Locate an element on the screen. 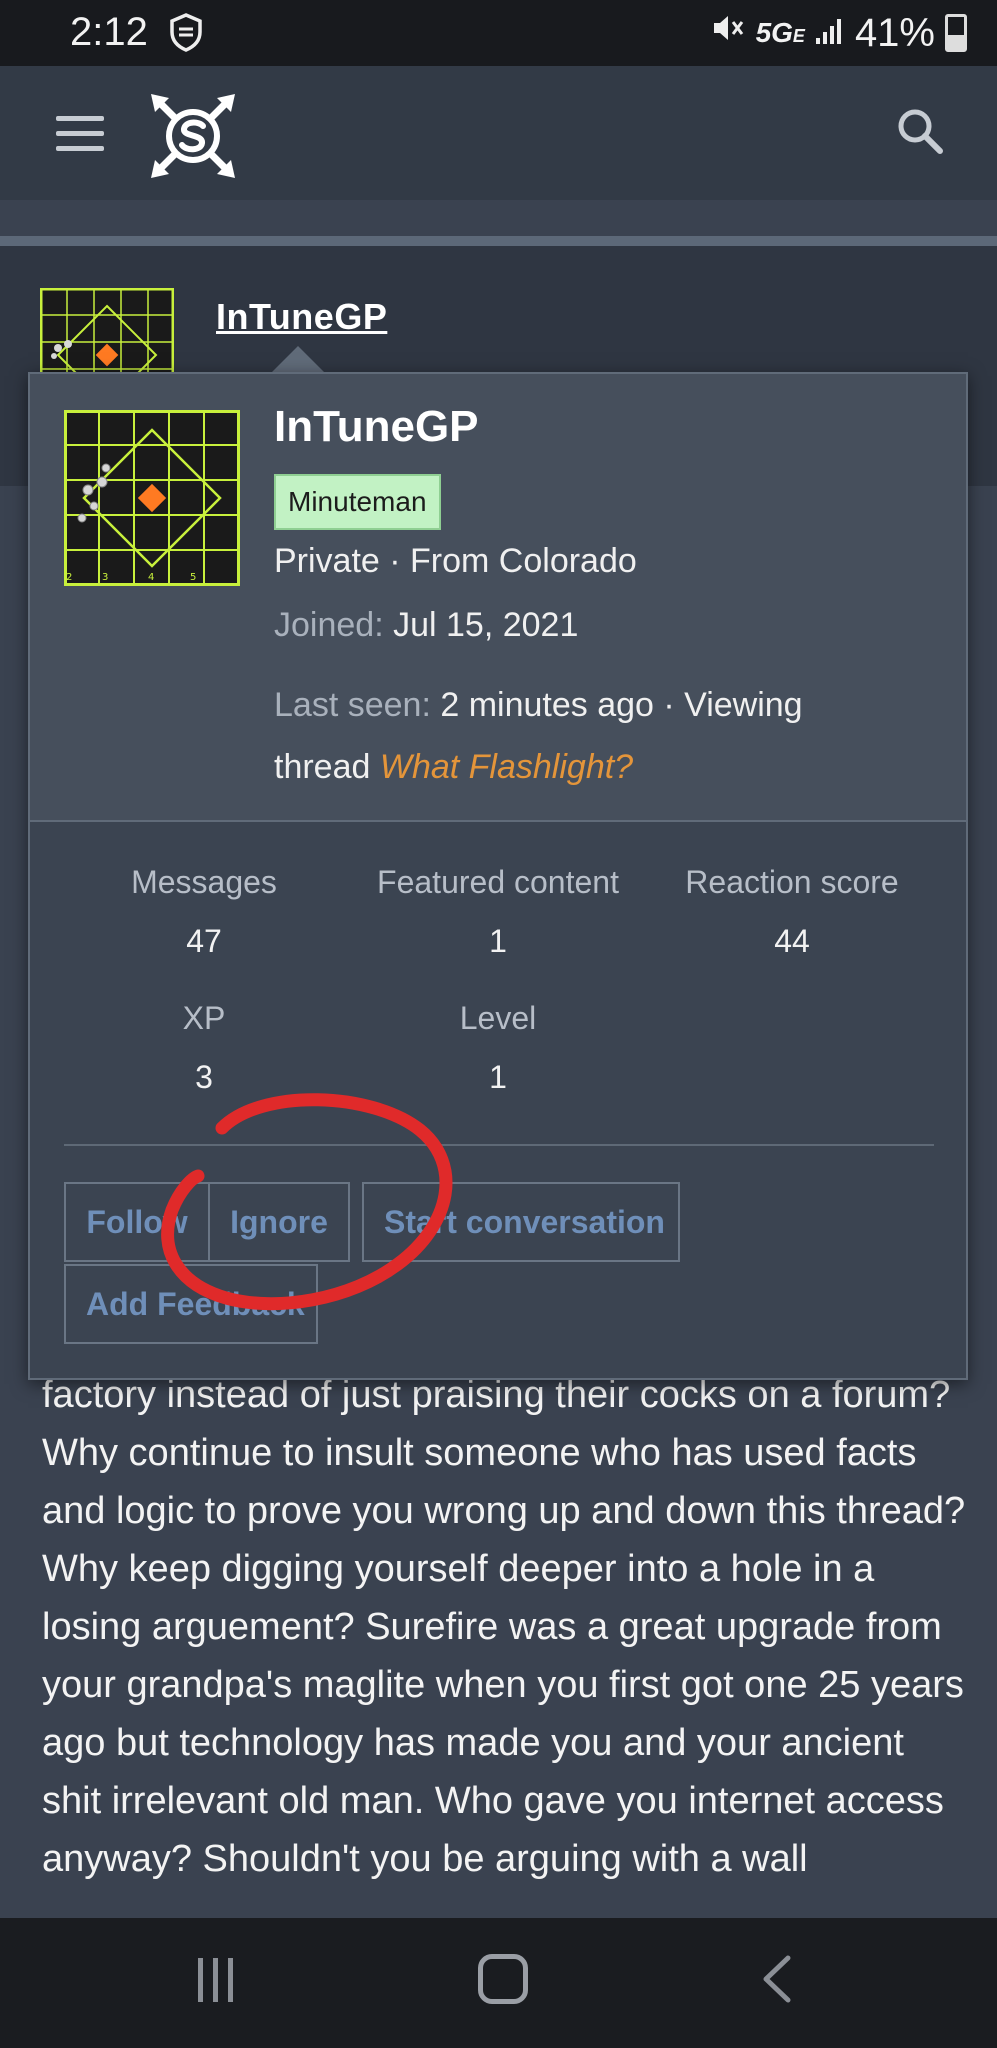  menu-icon is located at coordinates (80, 138).